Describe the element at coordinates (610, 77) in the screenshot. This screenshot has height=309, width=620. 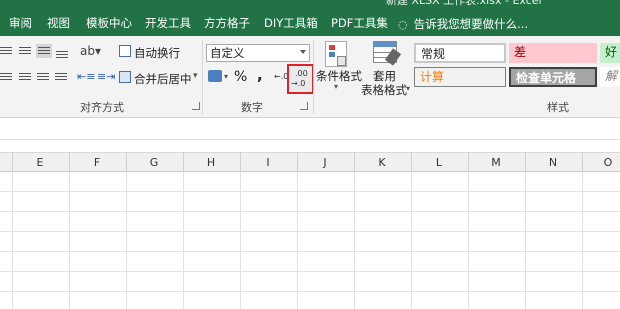
I see `cell-style-explanatory: 解` at that location.